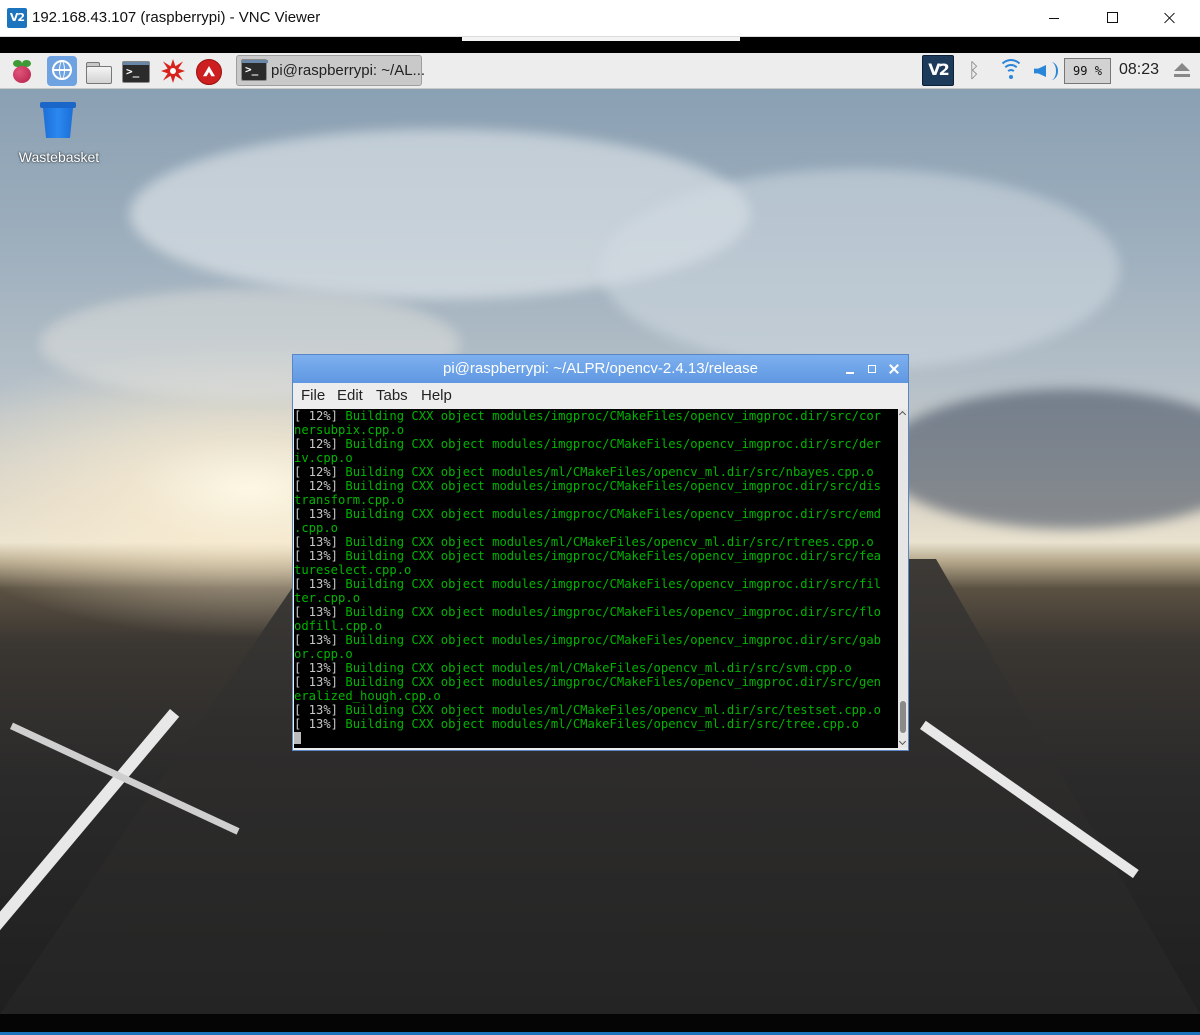 This screenshot has width=1200, height=1035. Describe the element at coordinates (596, 430) in the screenshot. I see `terminal-line: nersubpix.cpp.o` at that location.